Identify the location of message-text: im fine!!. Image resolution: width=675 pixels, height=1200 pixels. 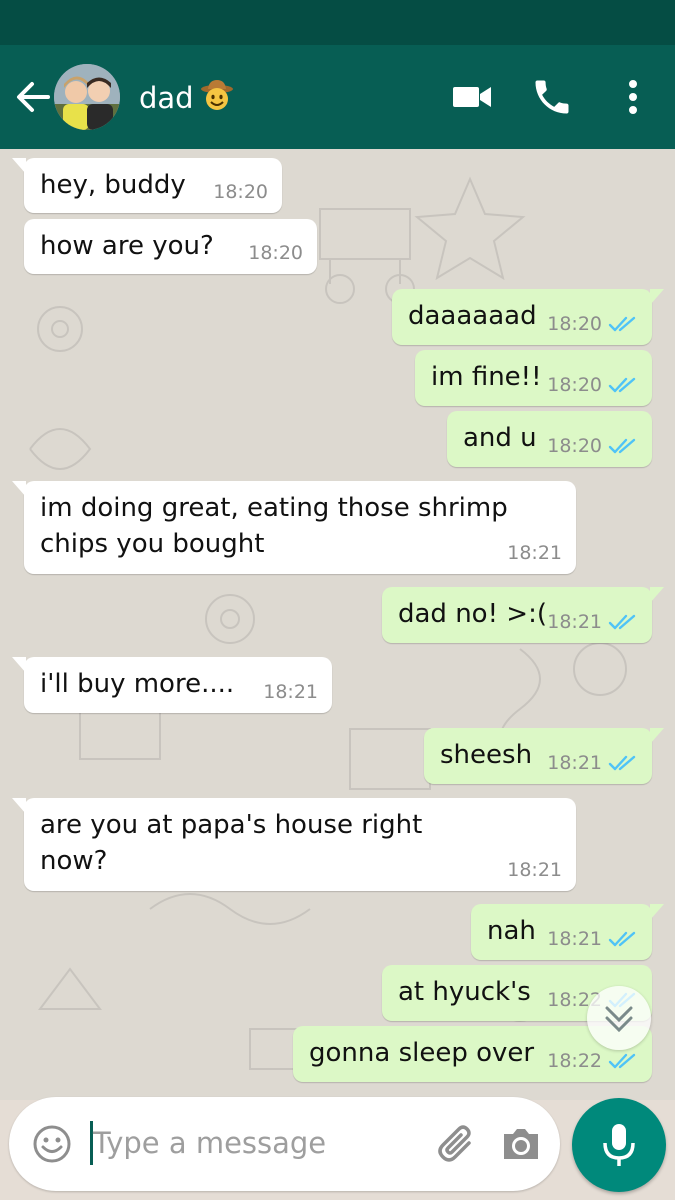
(486, 377).